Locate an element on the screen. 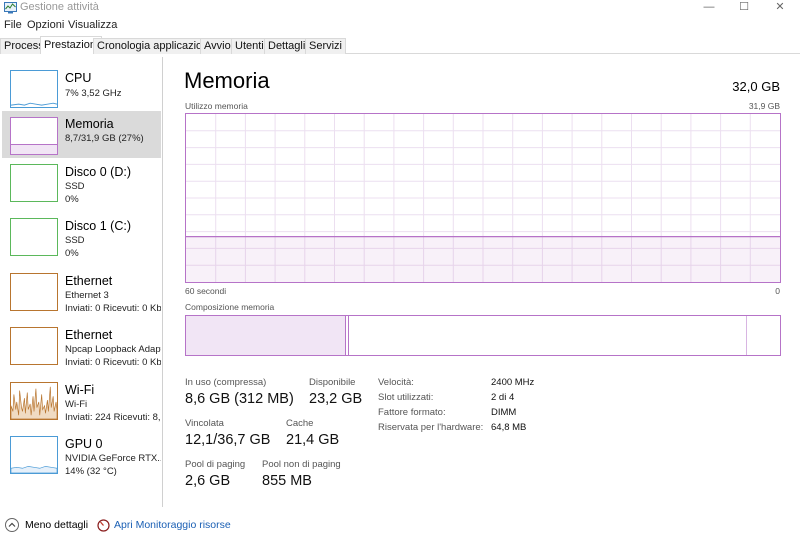 The image size is (800, 544). sidebar-item-sub: 8,7/31,9 GB (27%) is located at coordinates (104, 138).